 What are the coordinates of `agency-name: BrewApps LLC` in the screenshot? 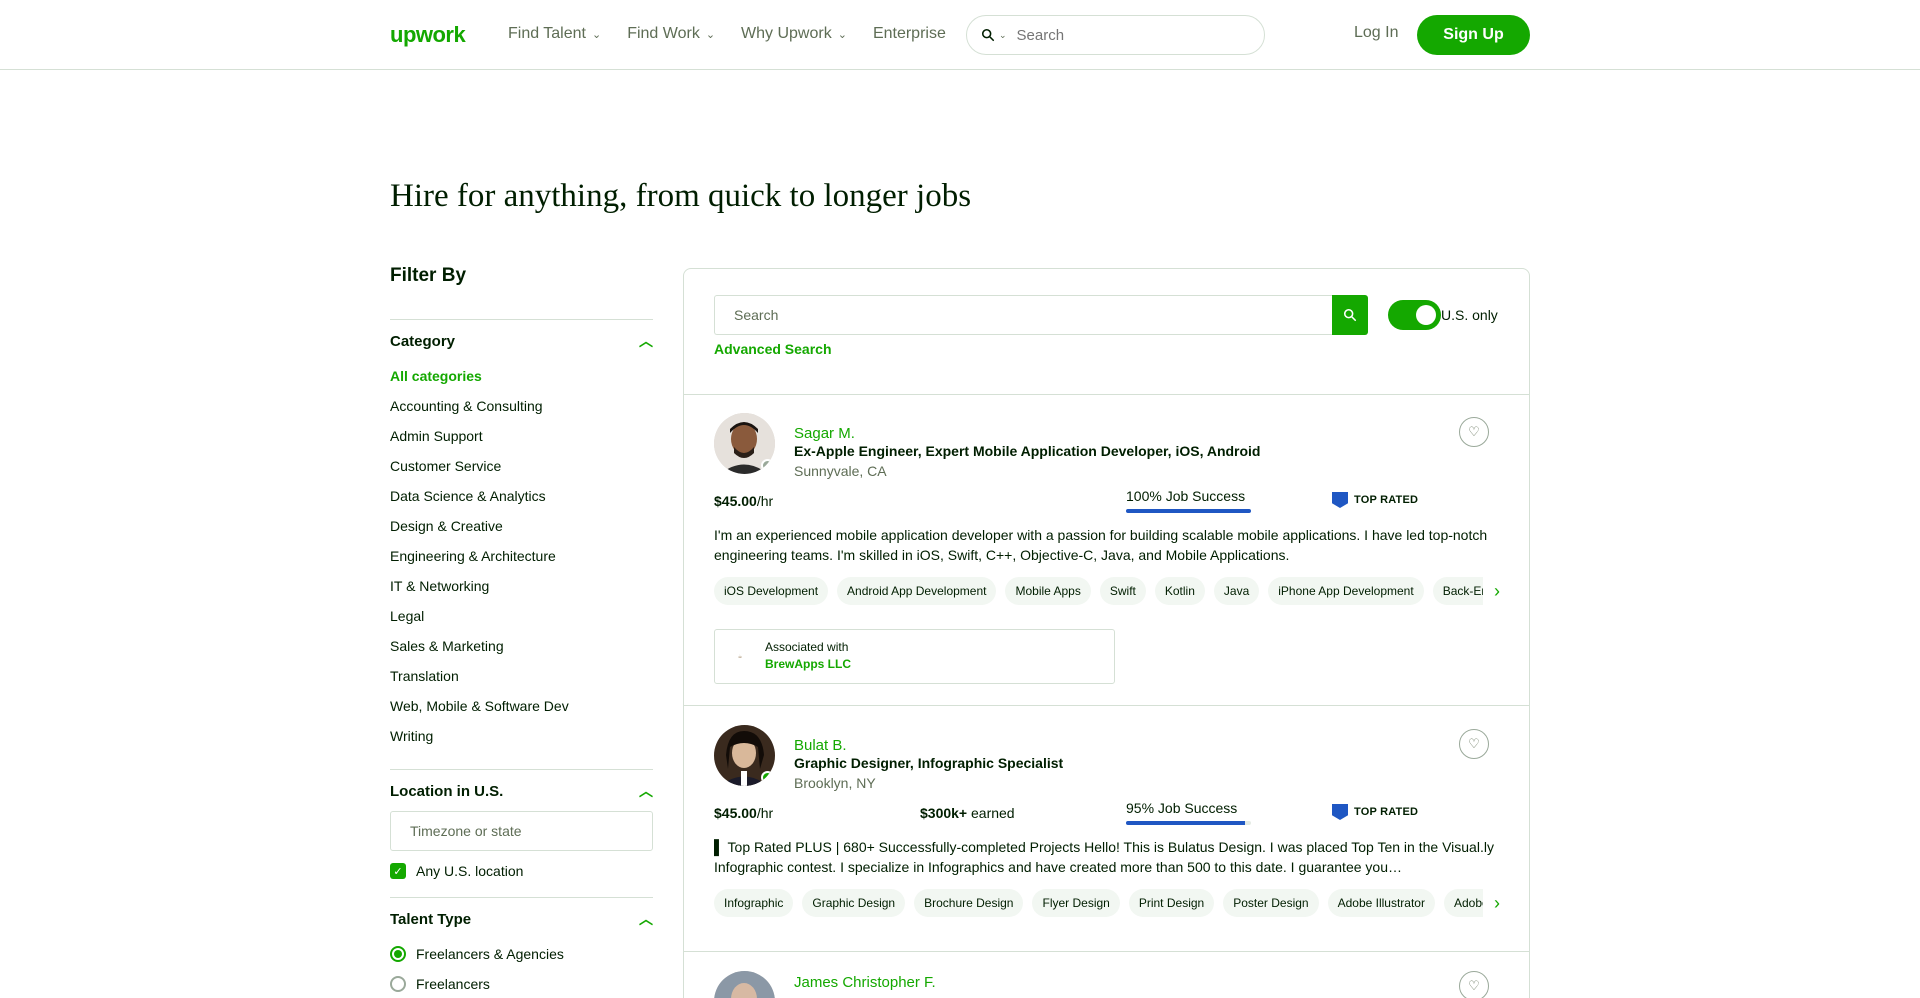 It's located at (808, 664).